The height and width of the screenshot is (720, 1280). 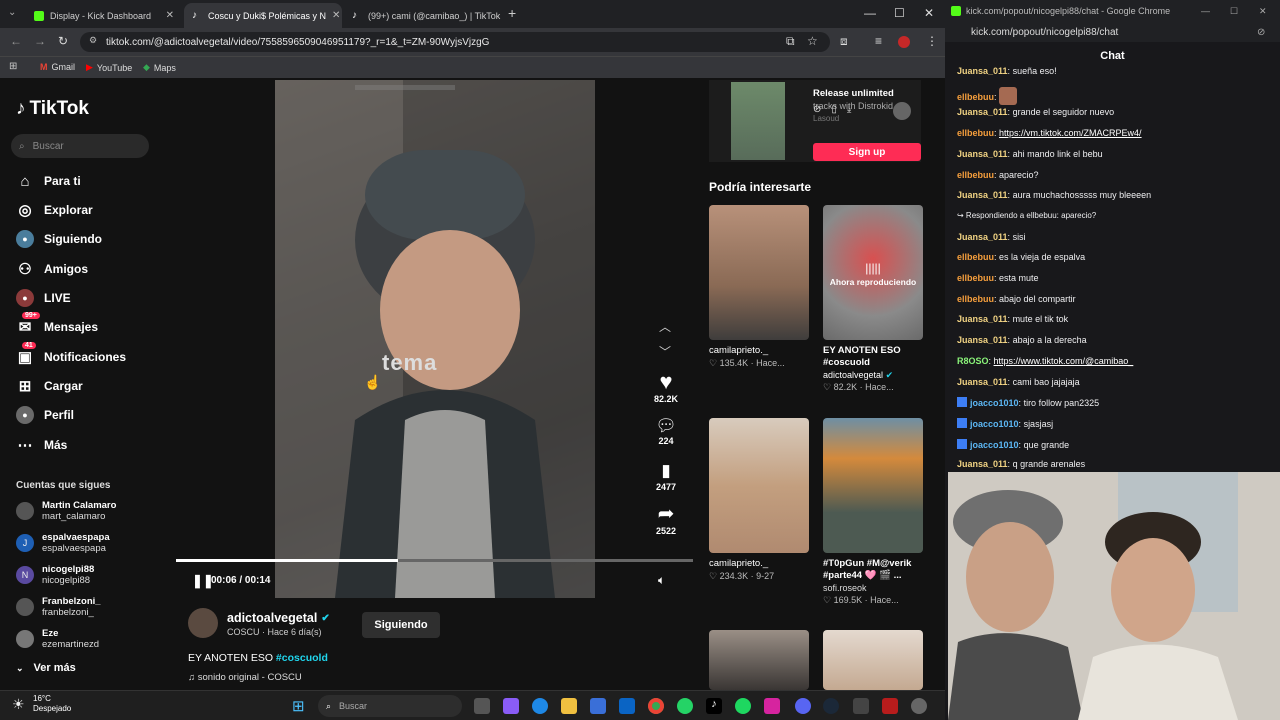 I want to click on following-account: Nnicogelpi88 nicogelpi88, so click(x=55, y=575).